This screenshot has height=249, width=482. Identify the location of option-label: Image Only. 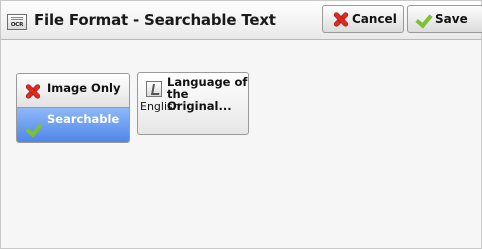
(84, 88).